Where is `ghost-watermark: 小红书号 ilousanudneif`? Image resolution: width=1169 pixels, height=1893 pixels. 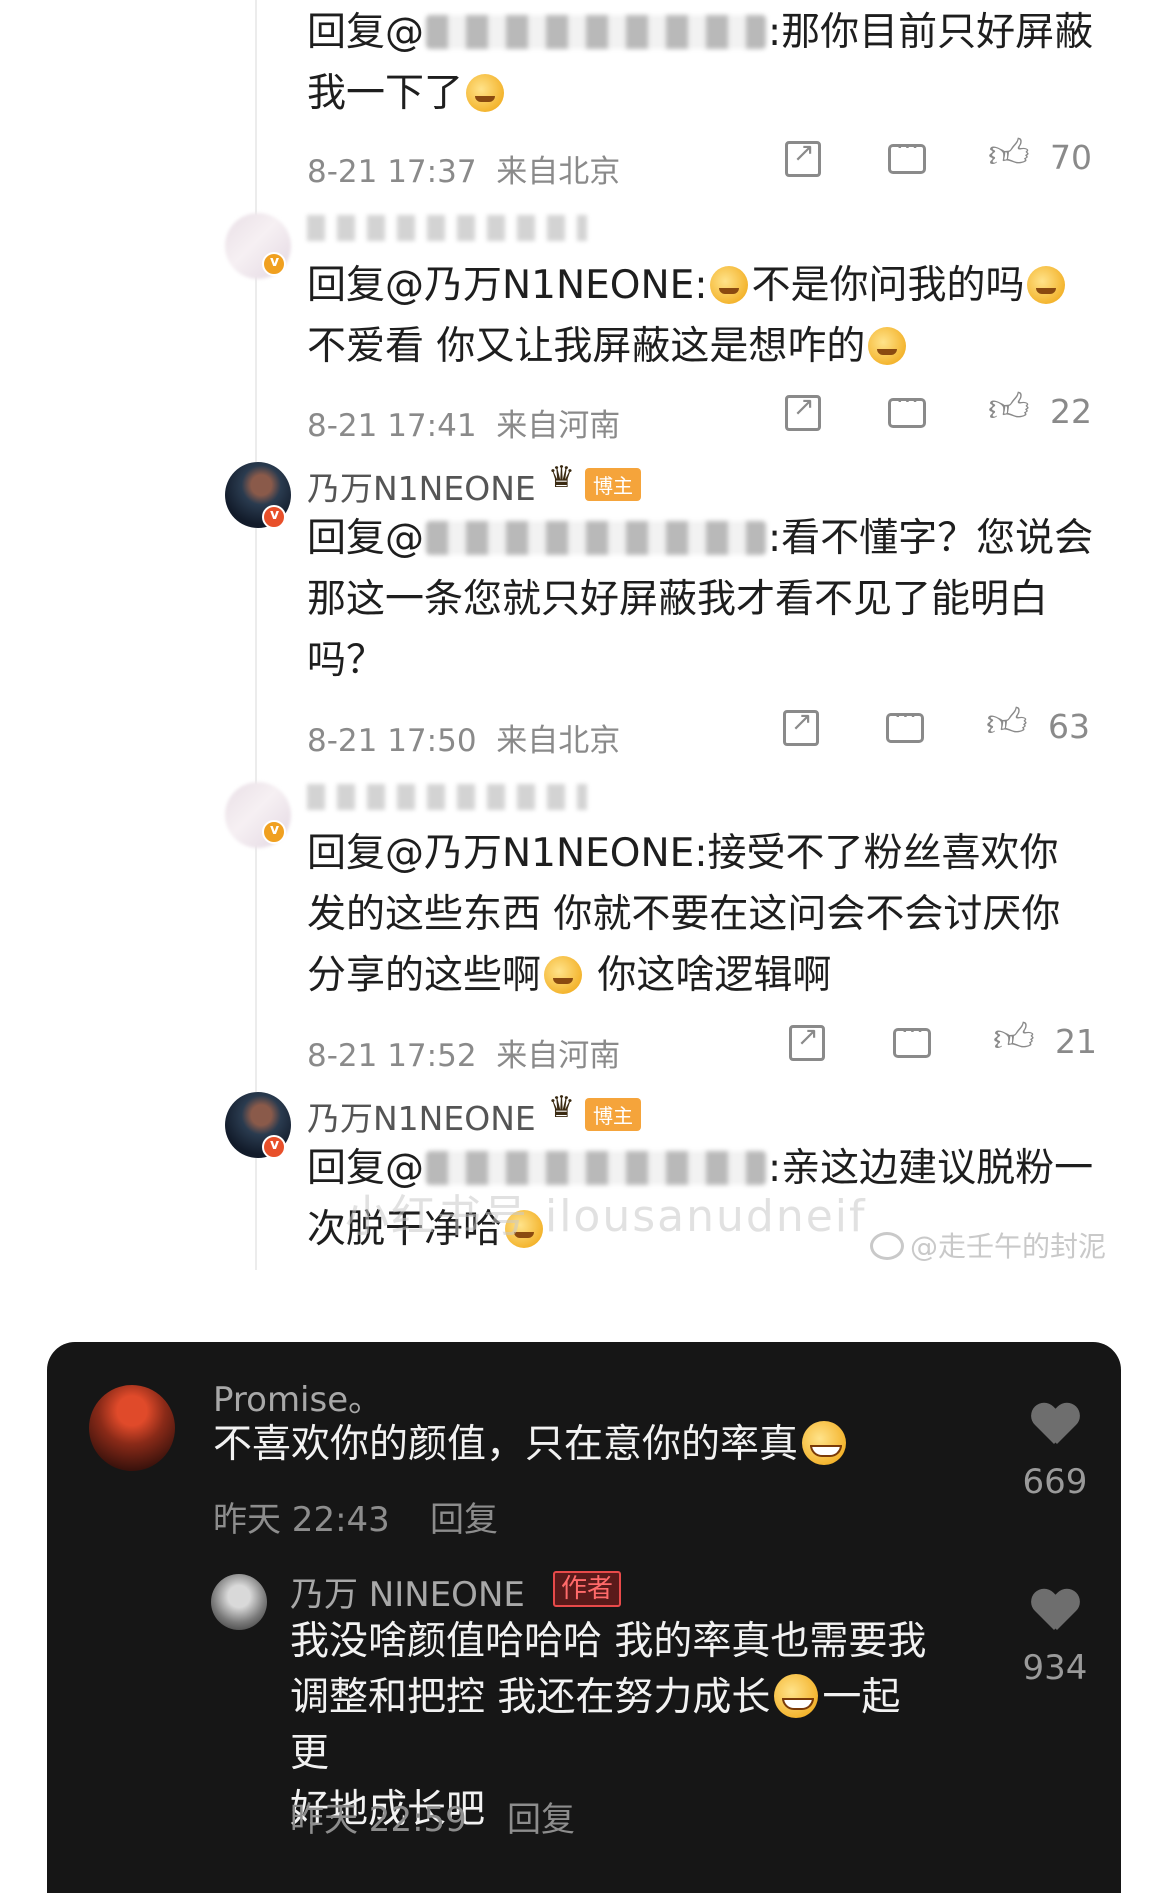
ghost-watermark: 小红书号 ilousanudneif is located at coordinates (606, 1216).